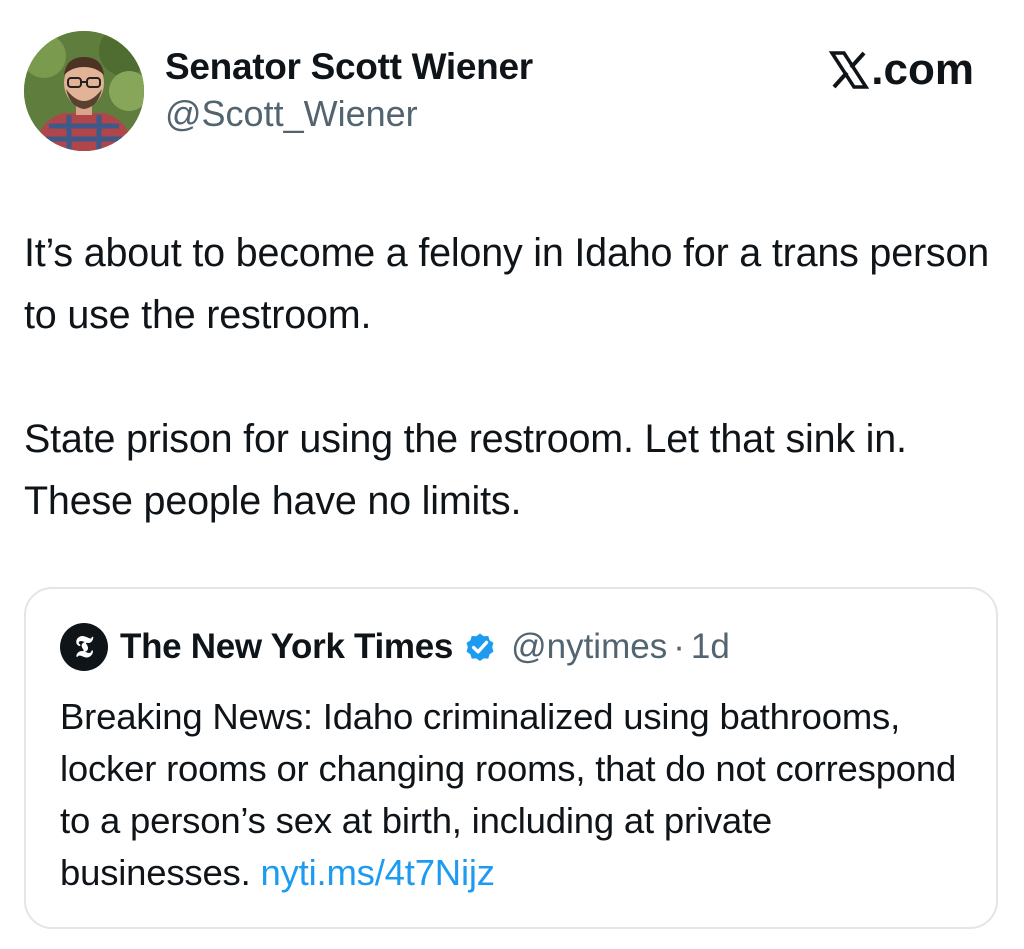 This screenshot has height=949, width=1024. I want to click on quoted-tweet-time: 1d, so click(710, 647).